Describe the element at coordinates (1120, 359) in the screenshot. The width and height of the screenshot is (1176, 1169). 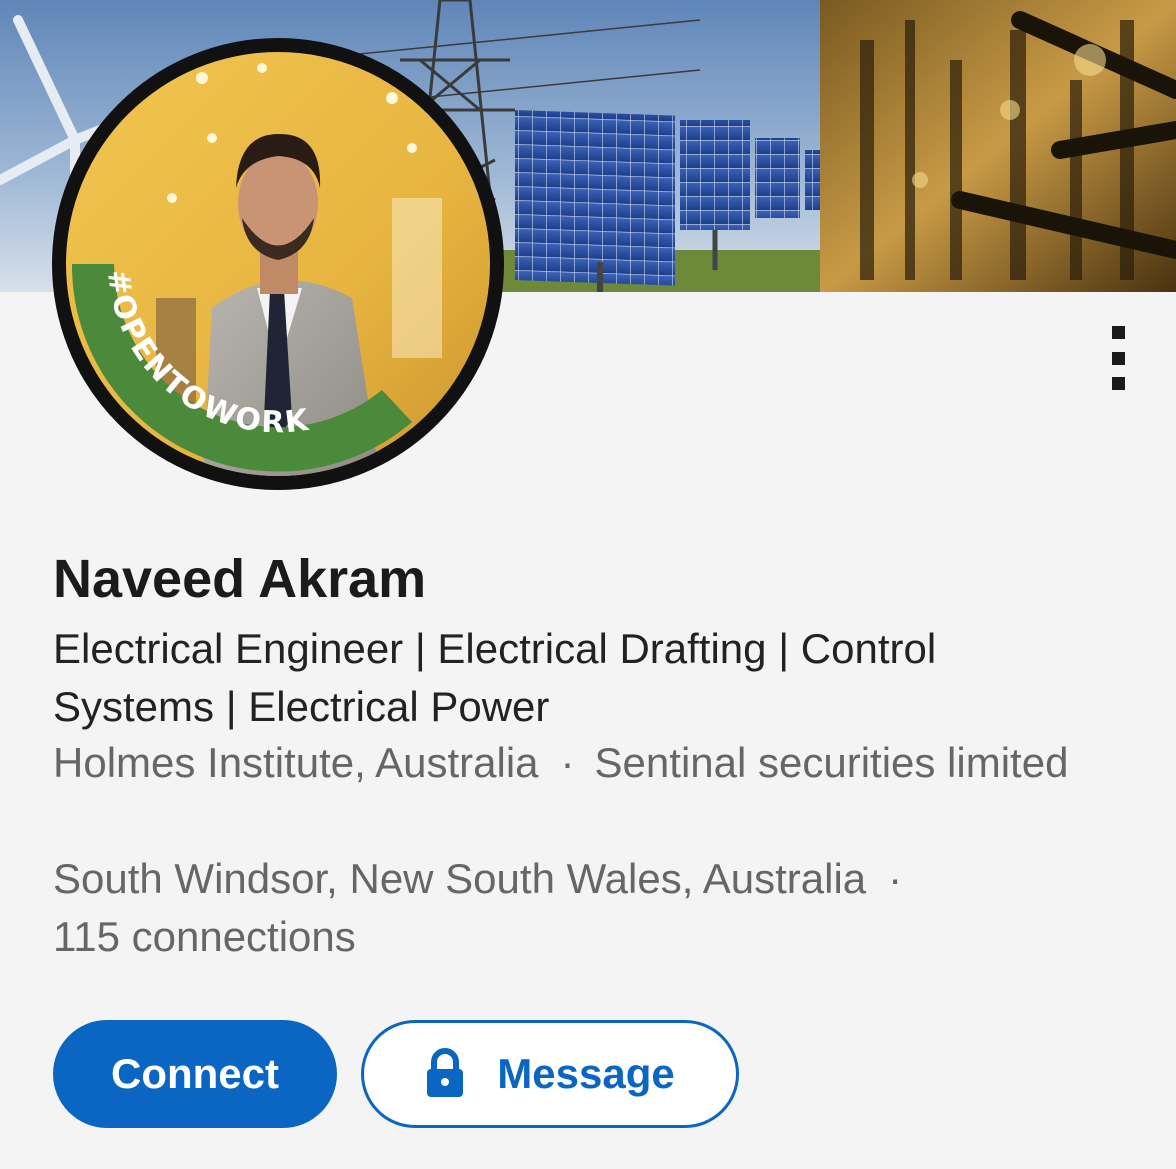
I see `more-vertical-icon` at that location.